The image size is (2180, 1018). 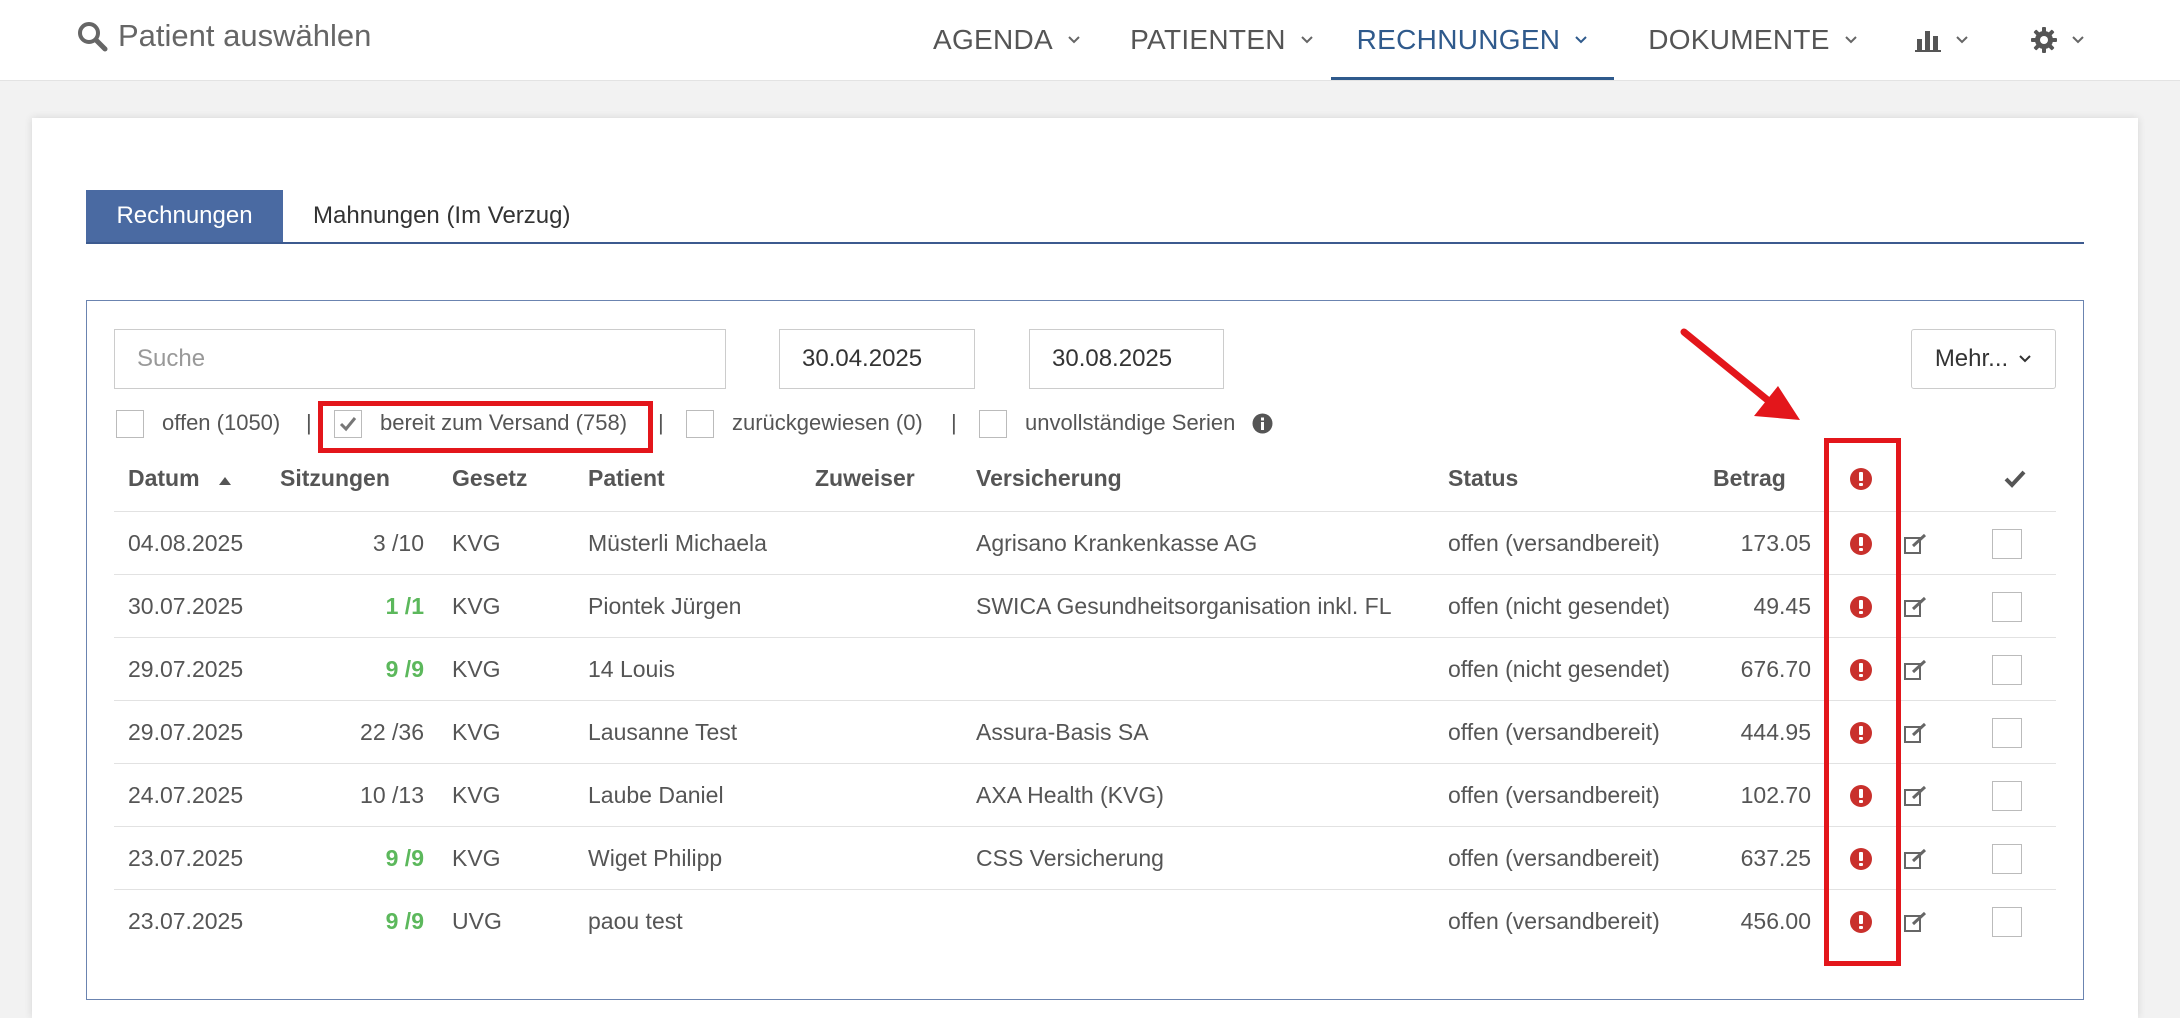 What do you see at coordinates (1070, 795) in the screenshot?
I see `cell-versicherung: AXA Health (KVG)` at bounding box center [1070, 795].